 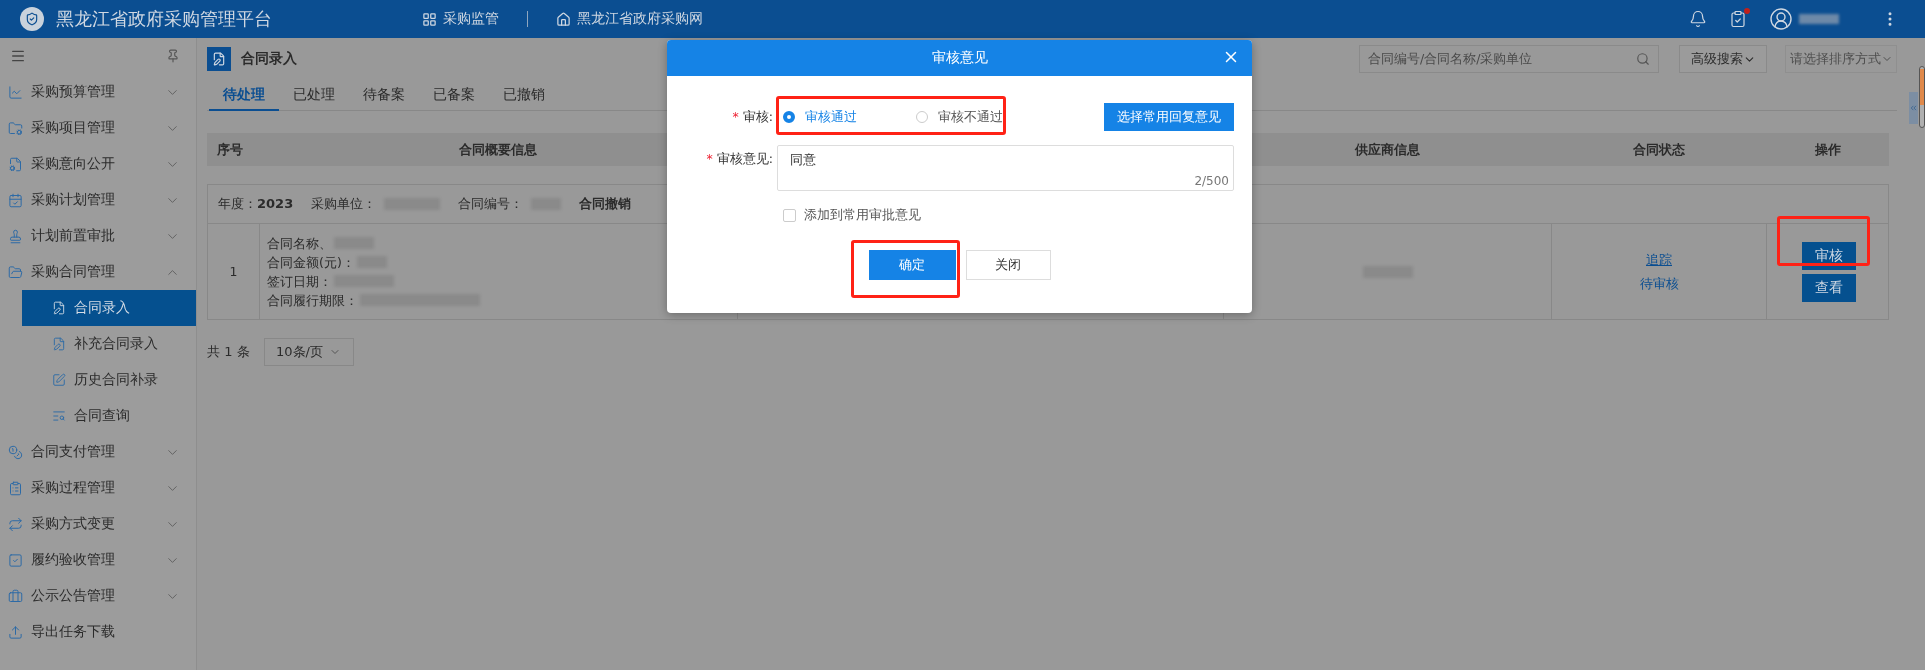 I want to click on briefcase-icon, so click(x=15, y=596).